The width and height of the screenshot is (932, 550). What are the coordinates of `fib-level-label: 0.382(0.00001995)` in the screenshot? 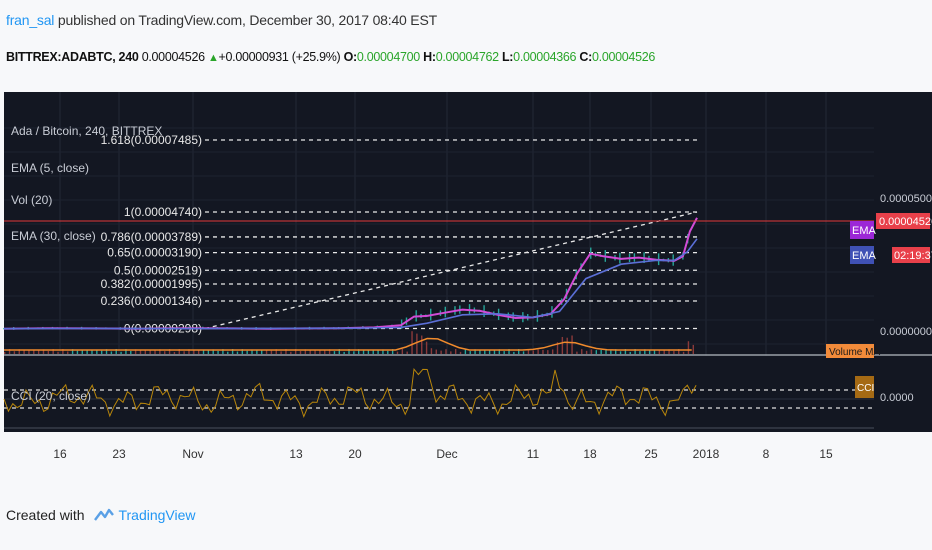 It's located at (151, 284).